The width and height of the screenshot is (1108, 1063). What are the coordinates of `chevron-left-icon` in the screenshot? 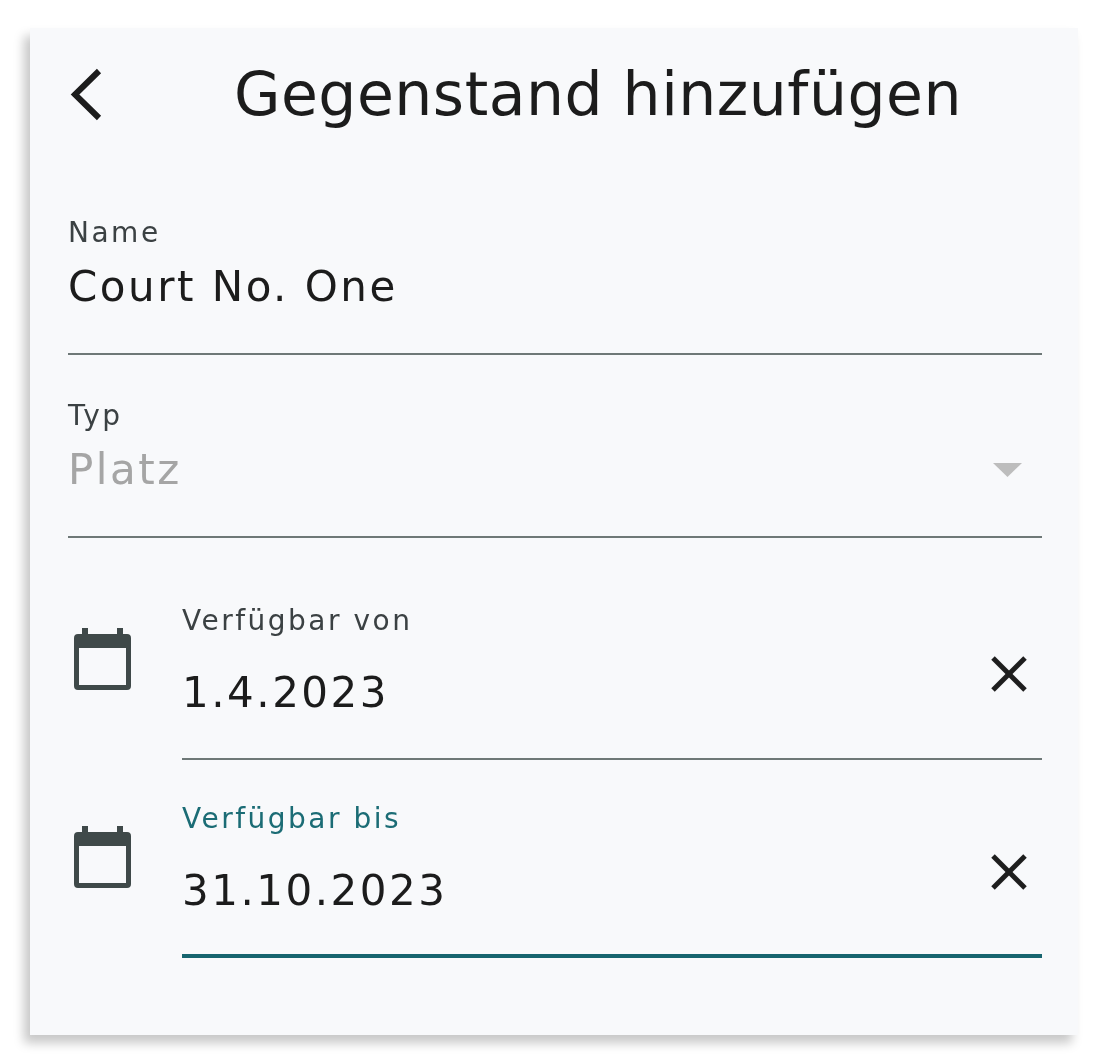 It's located at (85, 94).